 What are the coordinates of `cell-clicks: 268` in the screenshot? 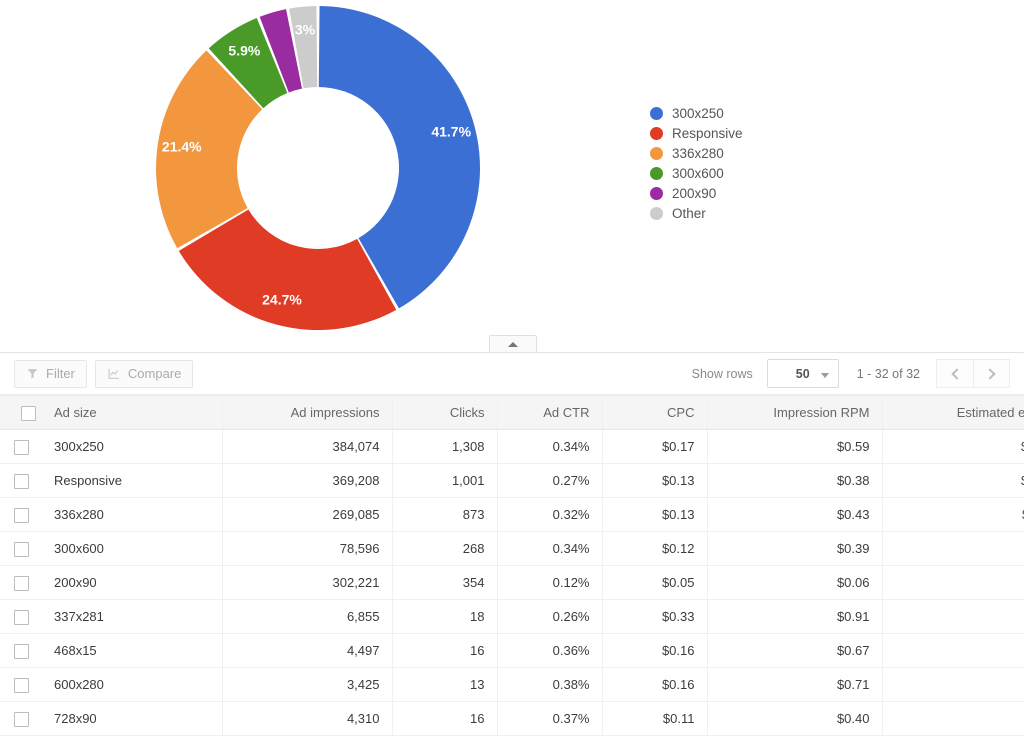 It's located at (445, 548).